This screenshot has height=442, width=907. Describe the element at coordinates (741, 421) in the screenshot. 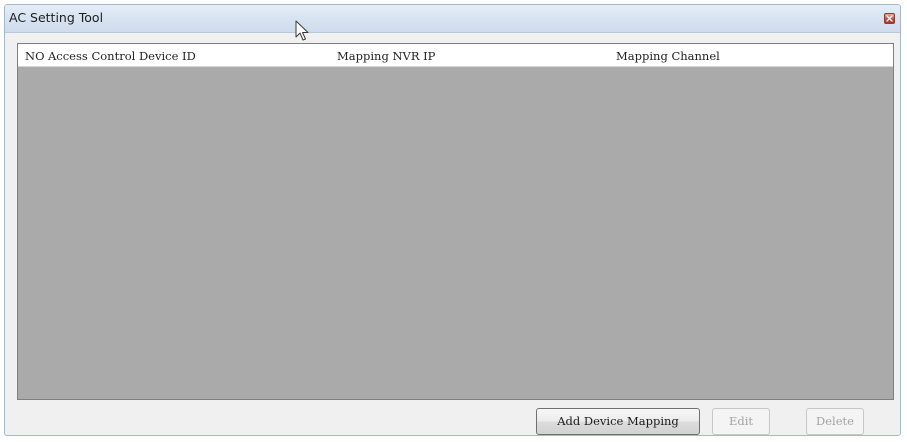

I see `edit-button: Edit` at that location.